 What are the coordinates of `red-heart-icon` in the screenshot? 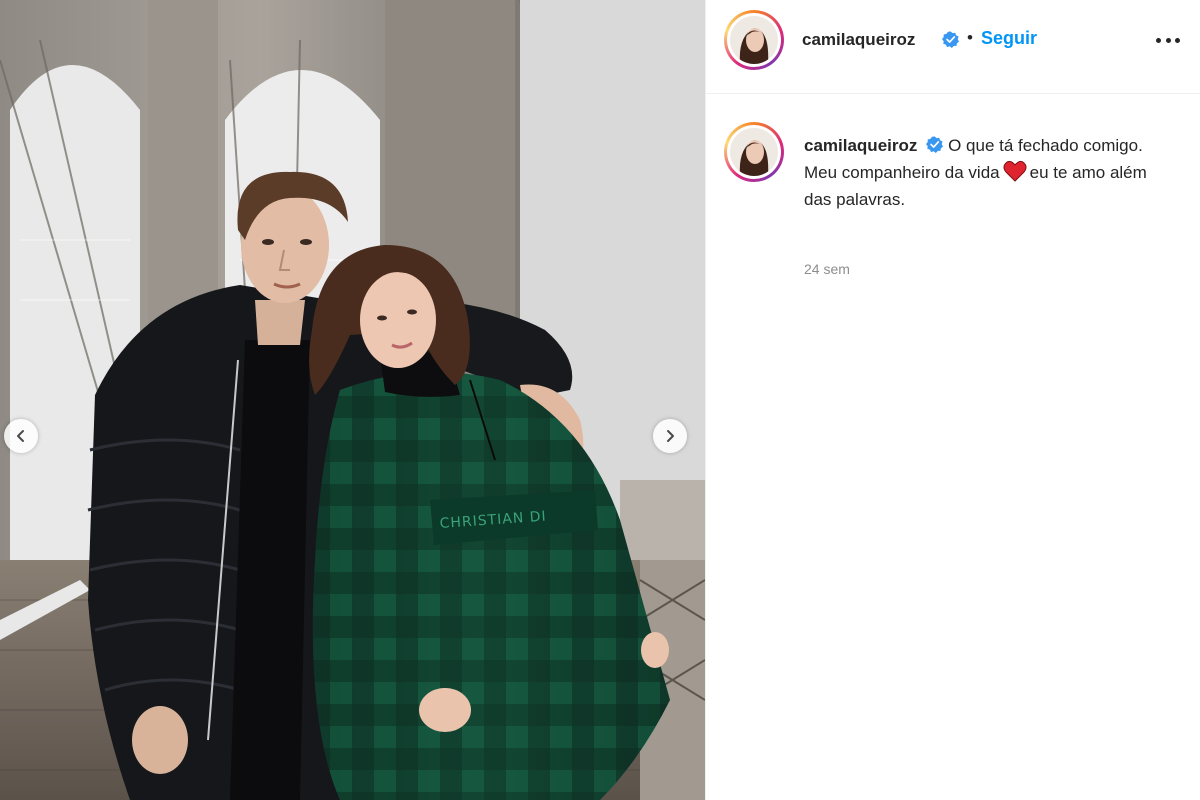 It's located at (1015, 171).